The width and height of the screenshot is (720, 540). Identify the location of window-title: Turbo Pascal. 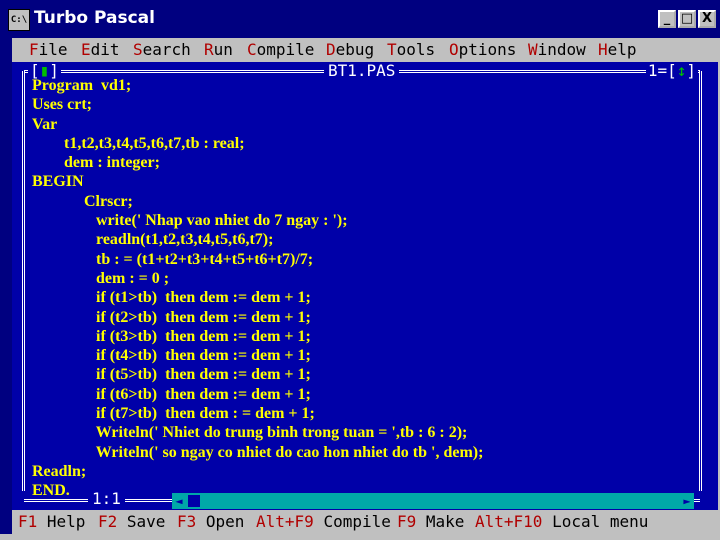
(94, 18).